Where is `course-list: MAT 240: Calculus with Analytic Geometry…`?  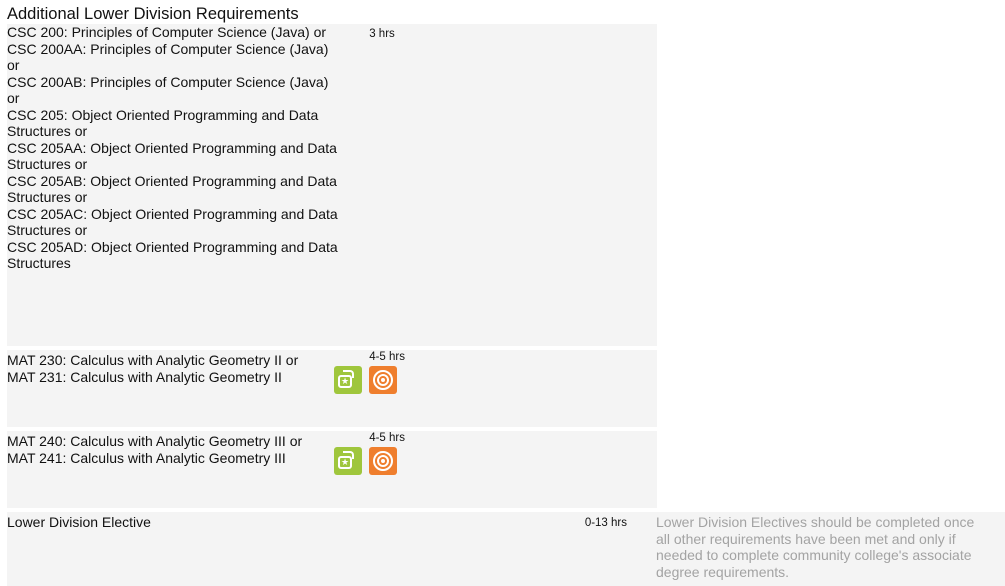 course-list: MAT 240: Calculus with Analytic Geometry… is located at coordinates (172, 449).